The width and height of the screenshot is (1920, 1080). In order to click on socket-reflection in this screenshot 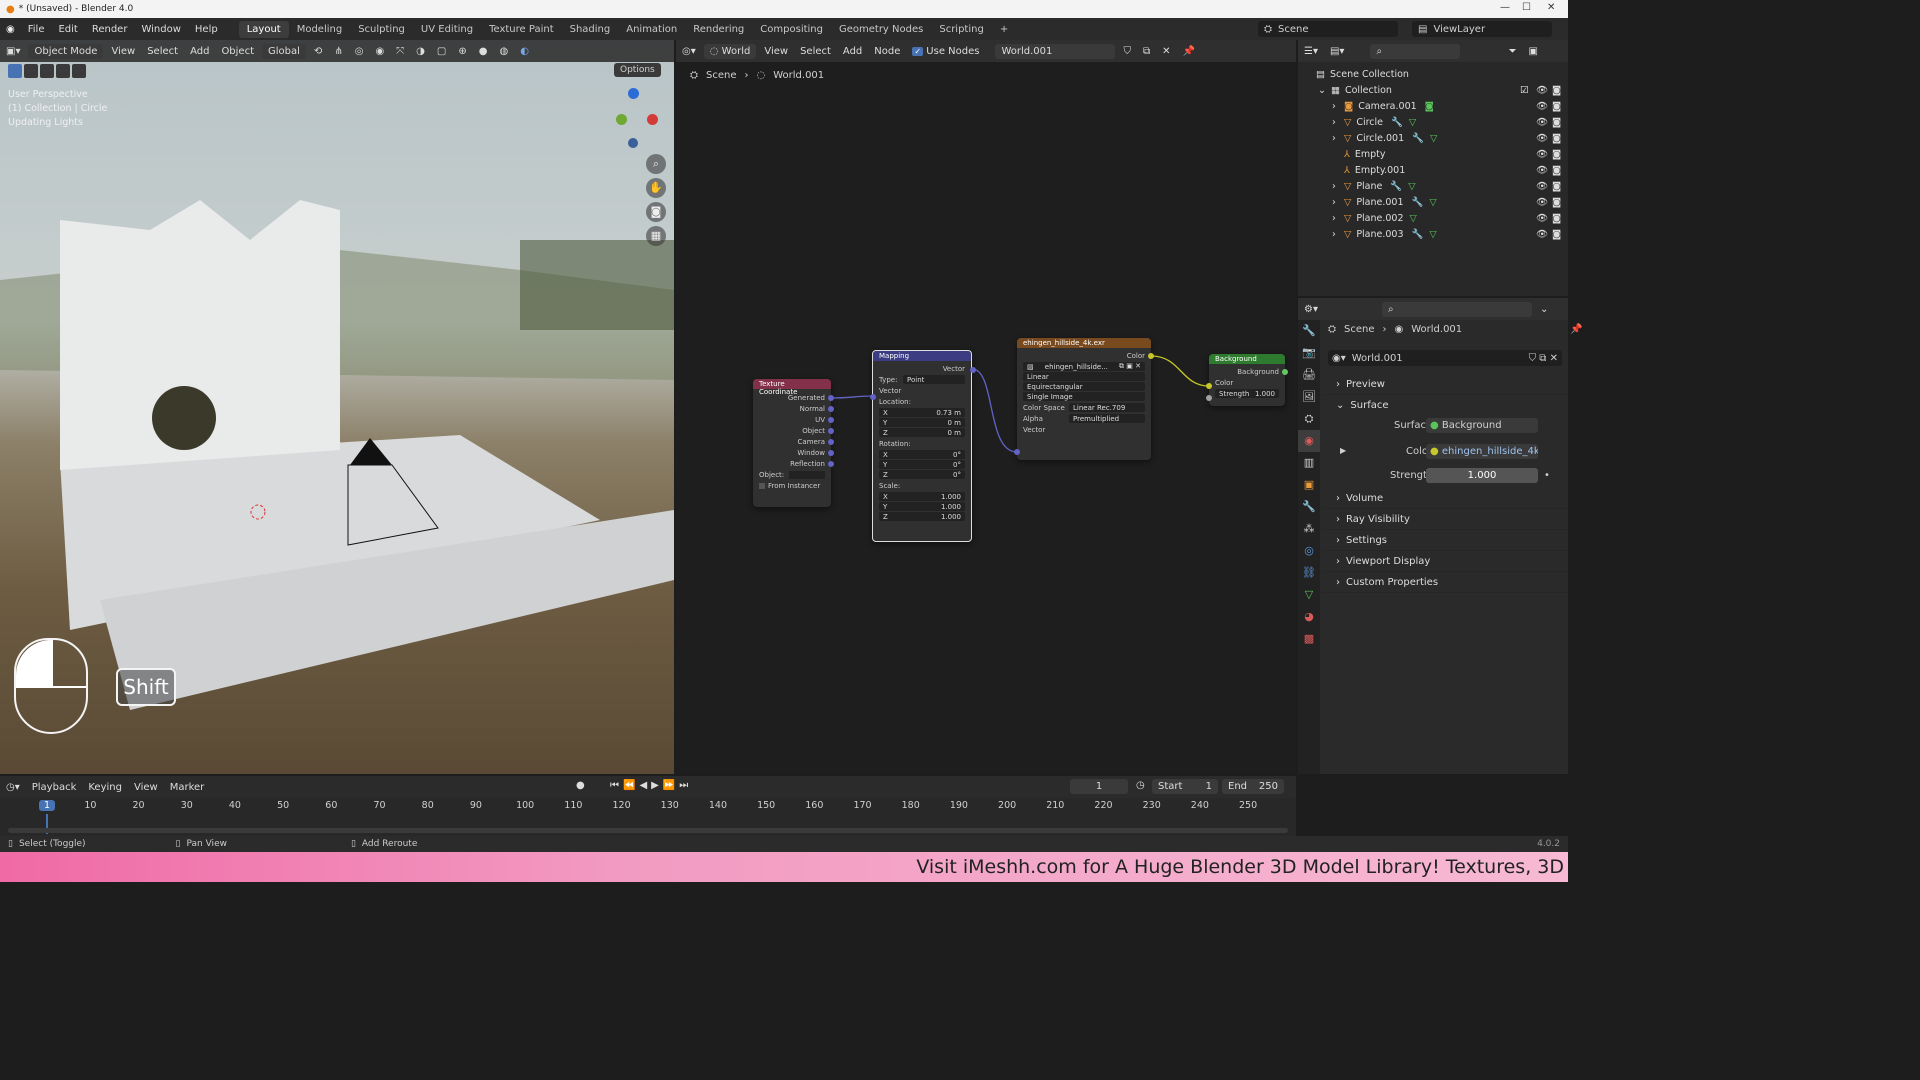, I will do `click(831, 464)`.